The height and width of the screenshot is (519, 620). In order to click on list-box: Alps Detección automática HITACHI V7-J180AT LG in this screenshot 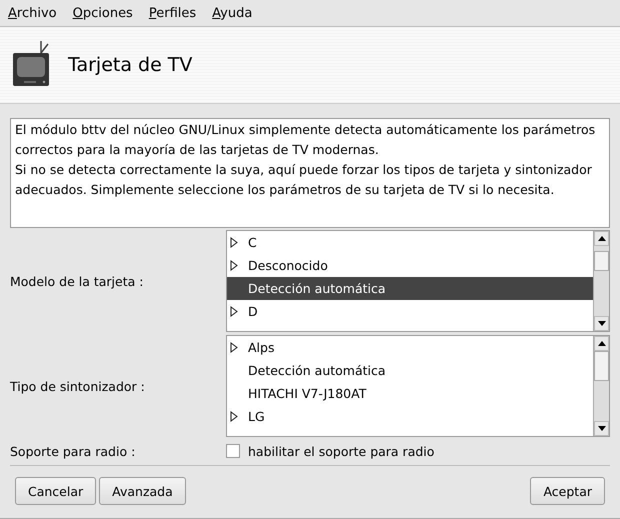, I will do `click(418, 386)`.